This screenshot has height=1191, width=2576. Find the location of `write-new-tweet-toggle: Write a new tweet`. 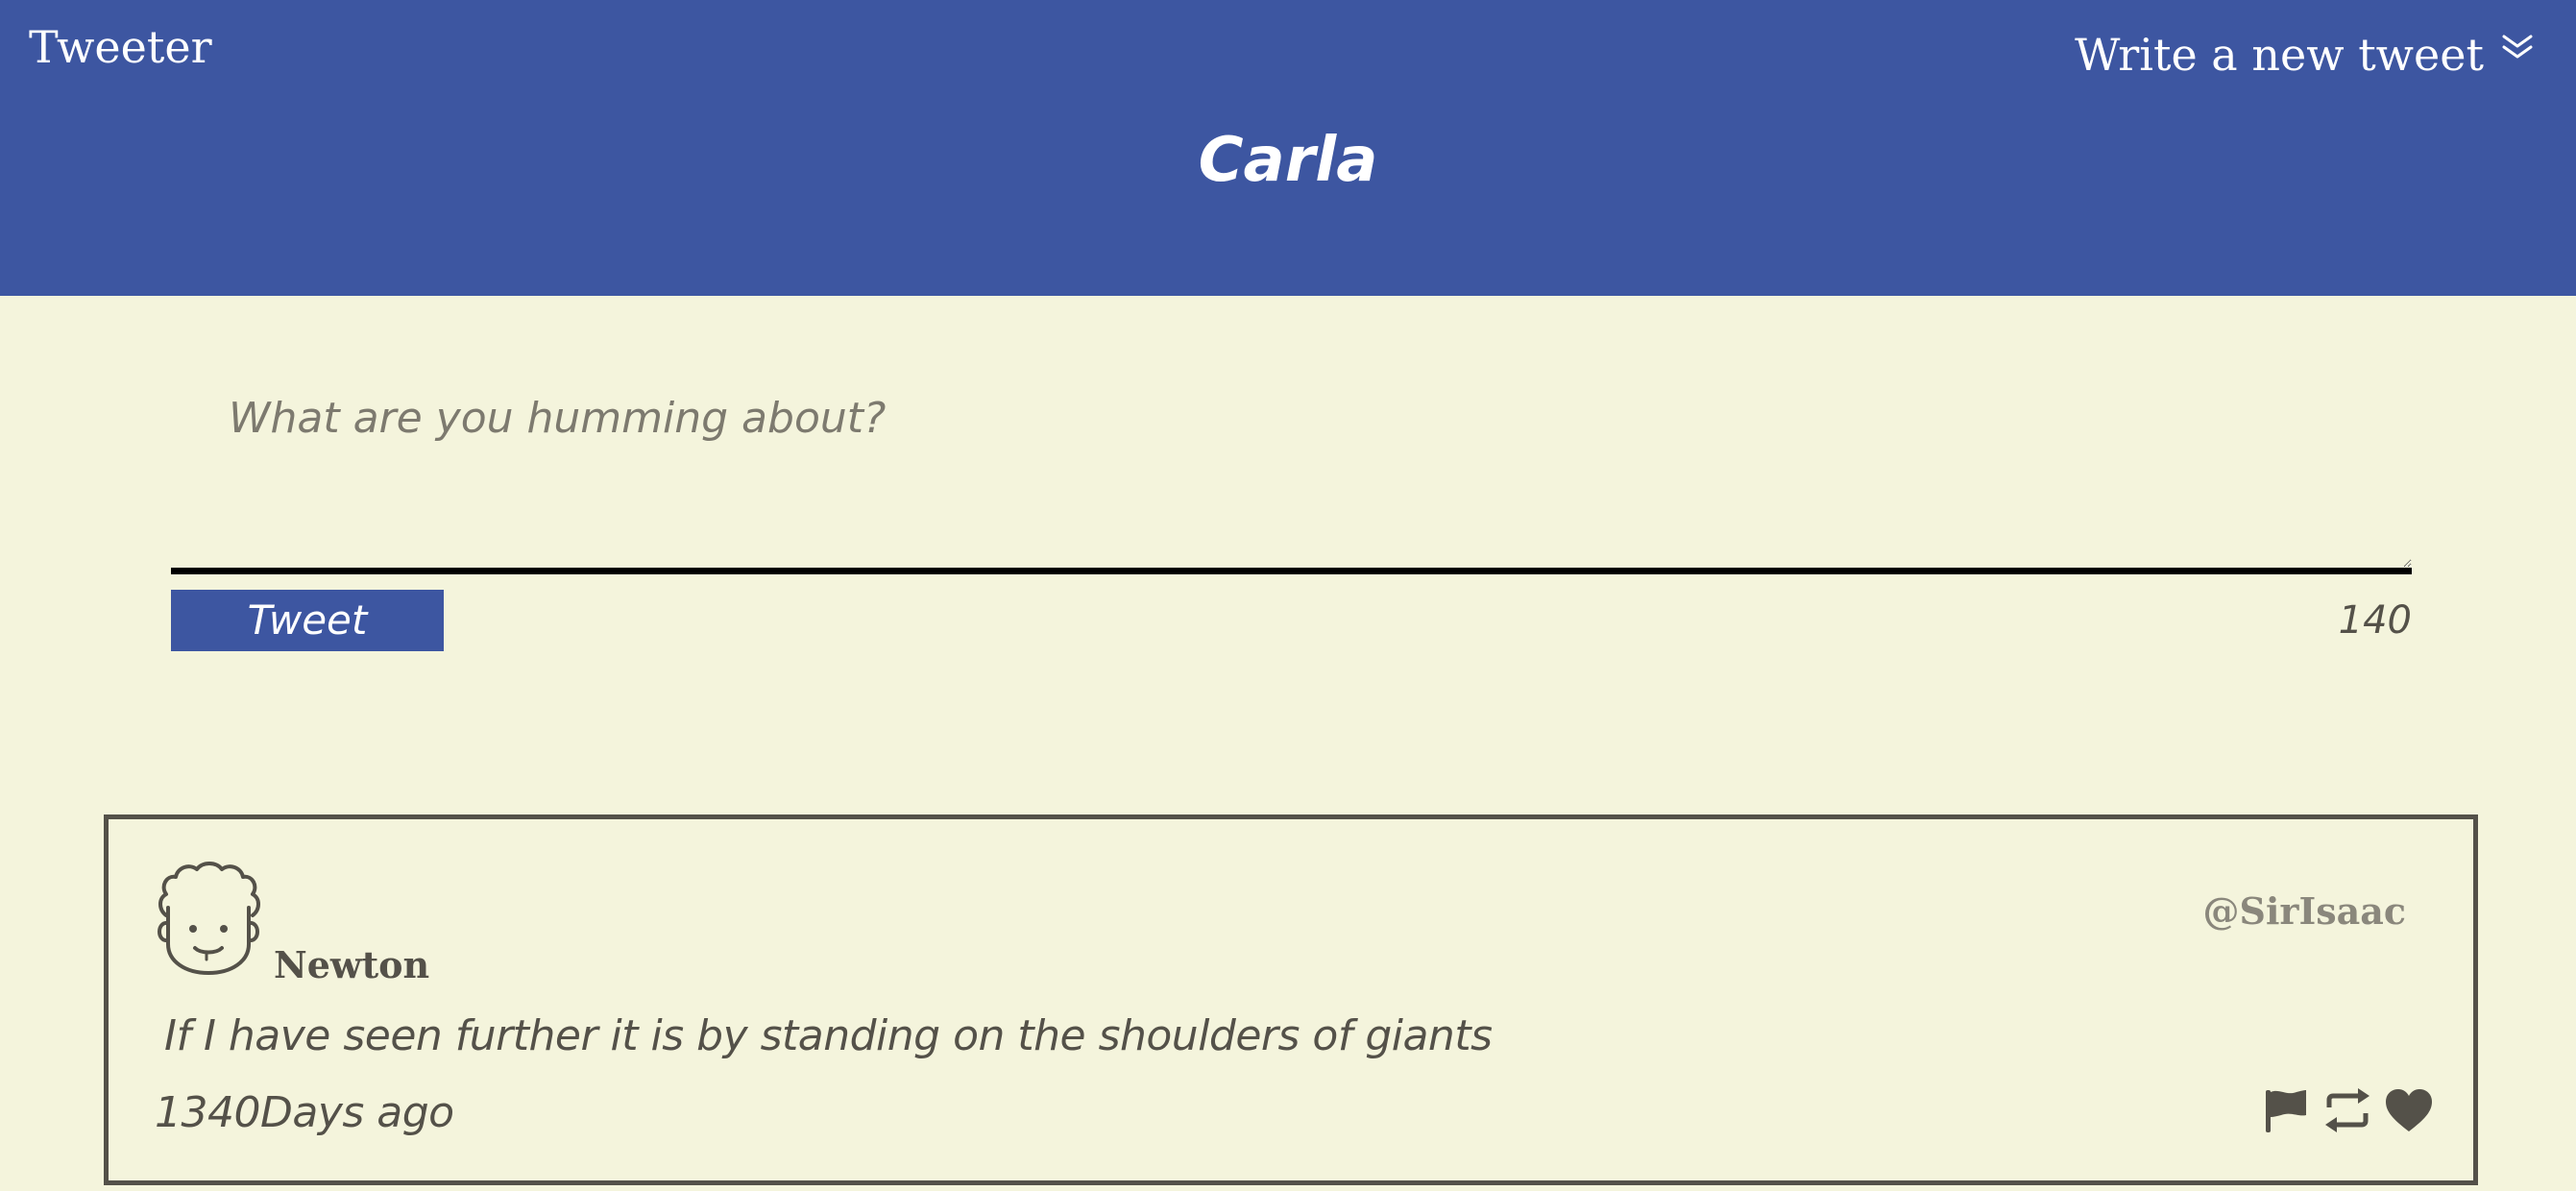

write-new-tweet-toggle: Write a new tweet is located at coordinates (2304, 55).